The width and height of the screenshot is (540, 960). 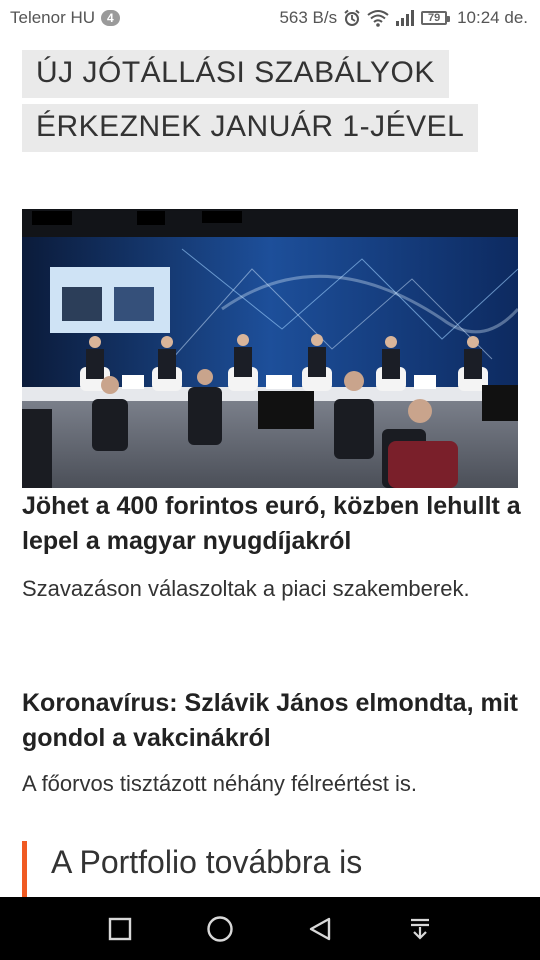 I want to click on notification-count-badge: 4, so click(x=110, y=18).